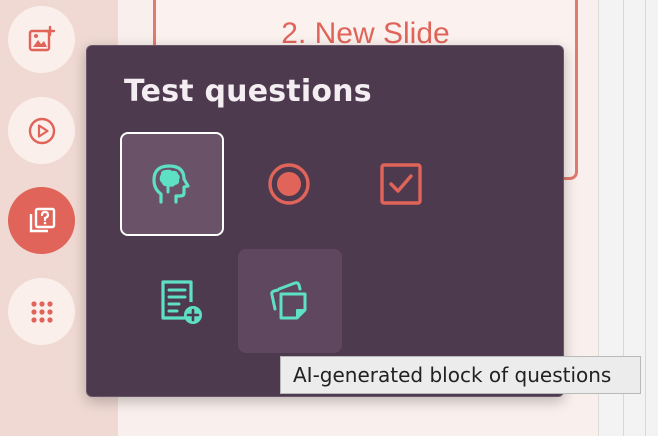  I want to click on add-image-icon, so click(41, 38).